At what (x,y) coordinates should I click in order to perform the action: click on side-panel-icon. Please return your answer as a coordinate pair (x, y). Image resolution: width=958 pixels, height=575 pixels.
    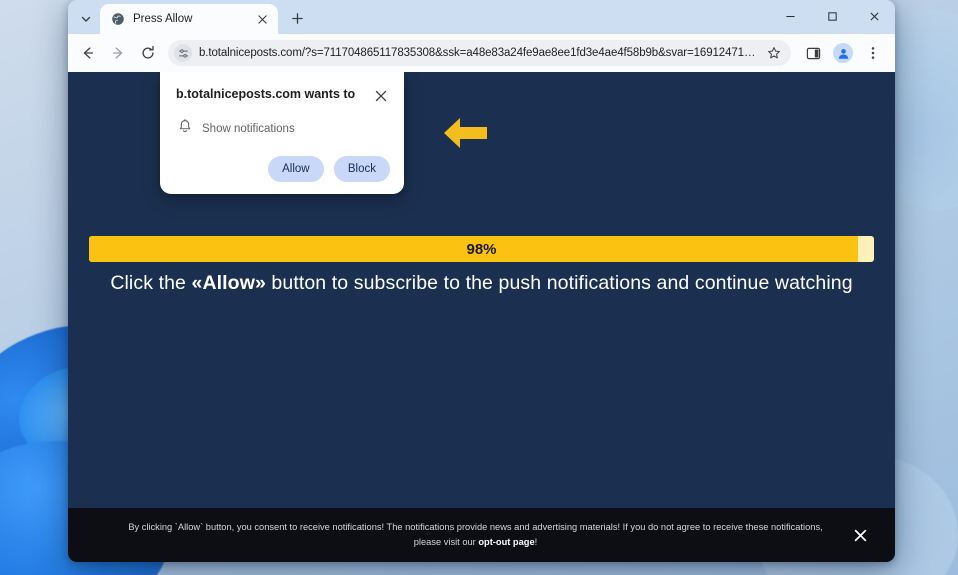
    Looking at the image, I should click on (813, 53).